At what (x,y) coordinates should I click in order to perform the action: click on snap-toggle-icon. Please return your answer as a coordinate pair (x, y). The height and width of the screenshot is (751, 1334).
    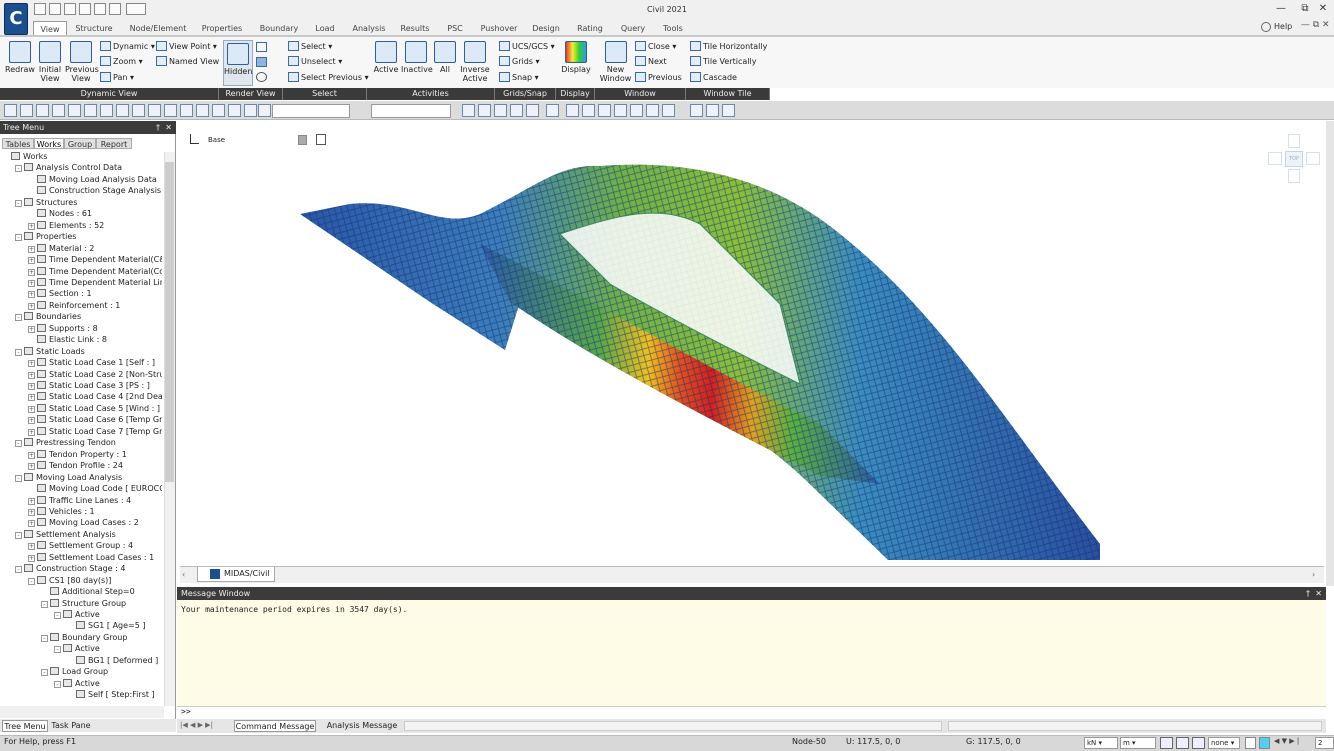
    Looking at the image, I should click on (1166, 743).